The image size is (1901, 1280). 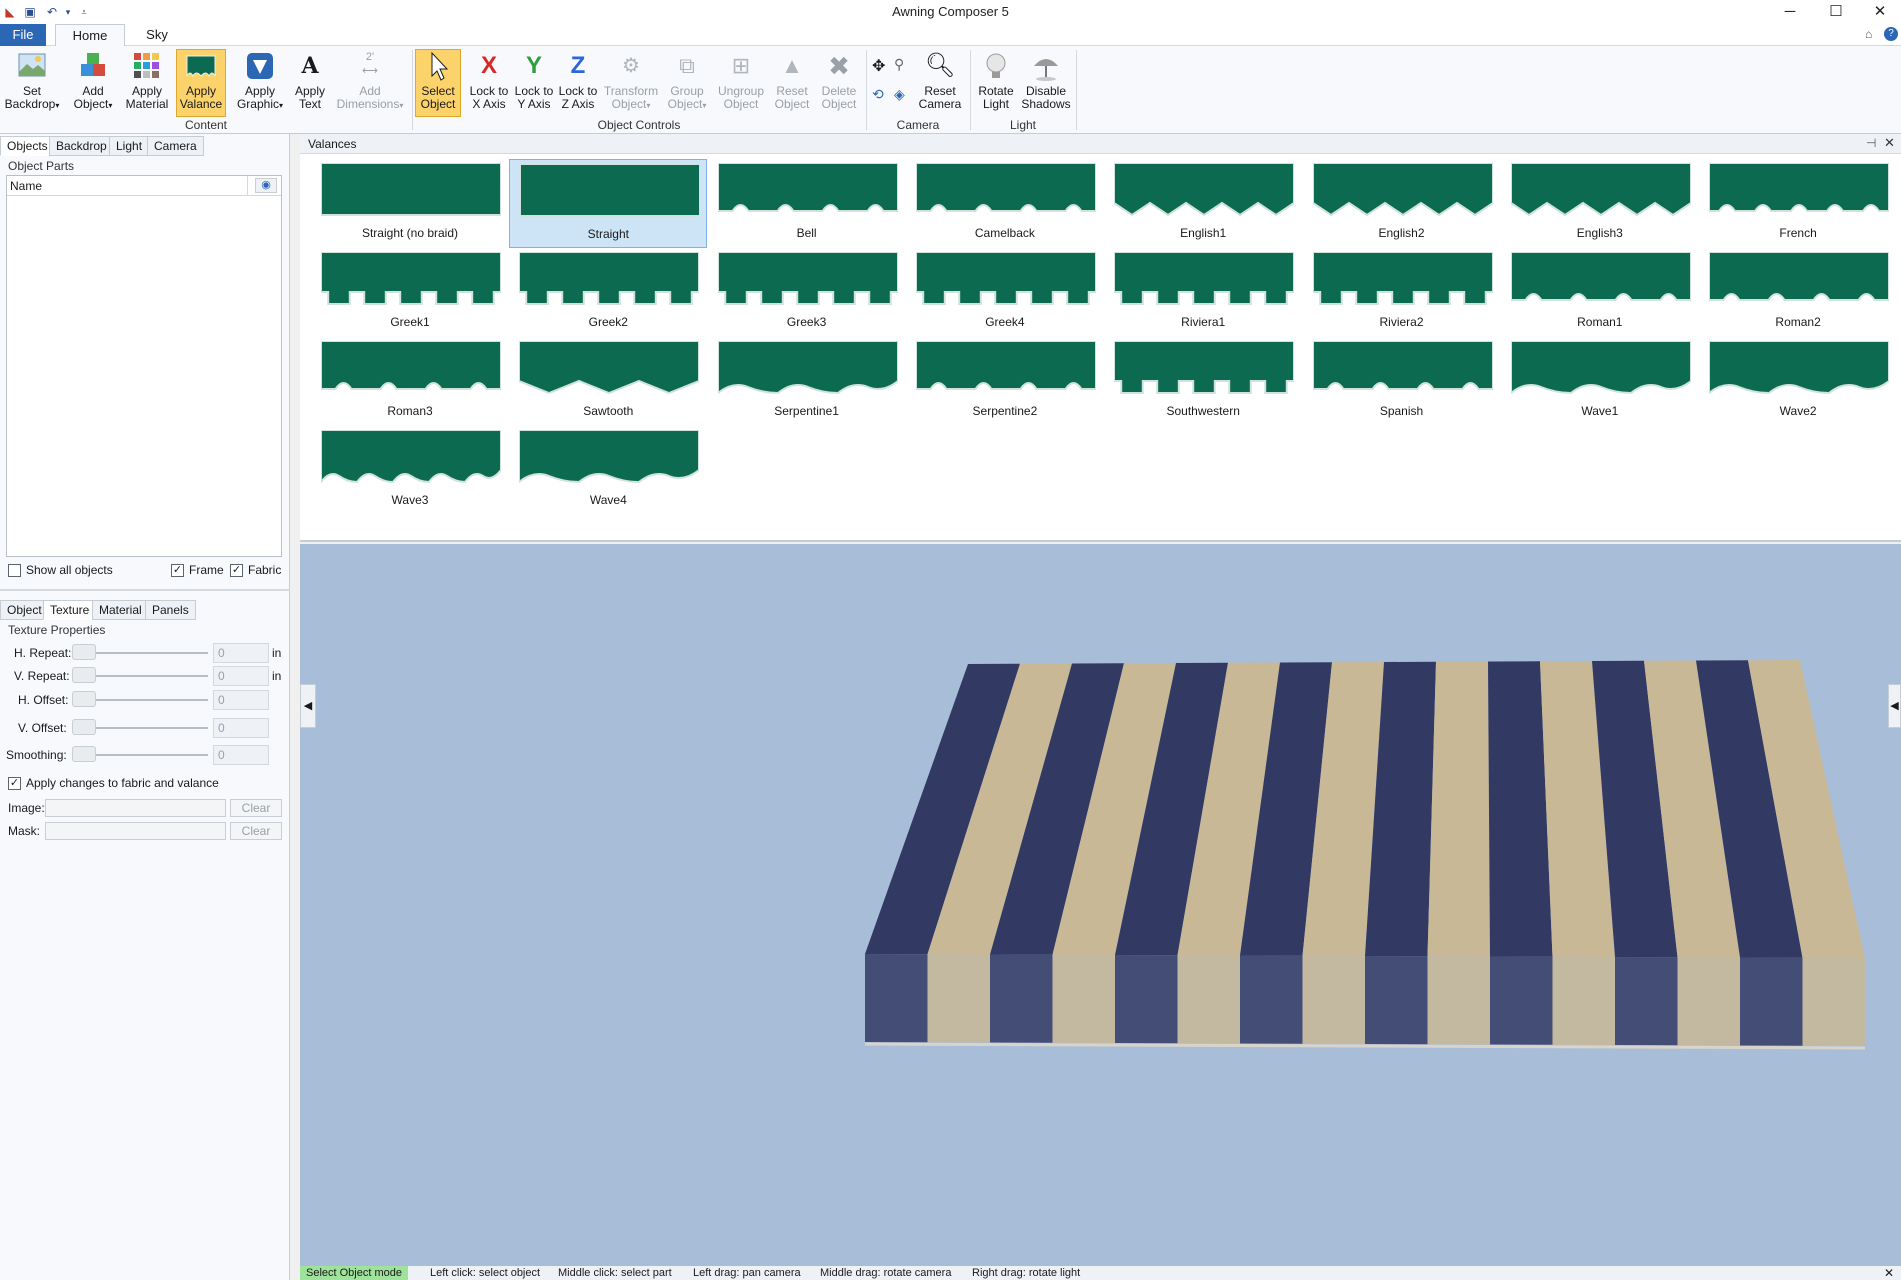 What do you see at coordinates (1798, 381) in the screenshot?
I see `valance-option: Wave2` at bounding box center [1798, 381].